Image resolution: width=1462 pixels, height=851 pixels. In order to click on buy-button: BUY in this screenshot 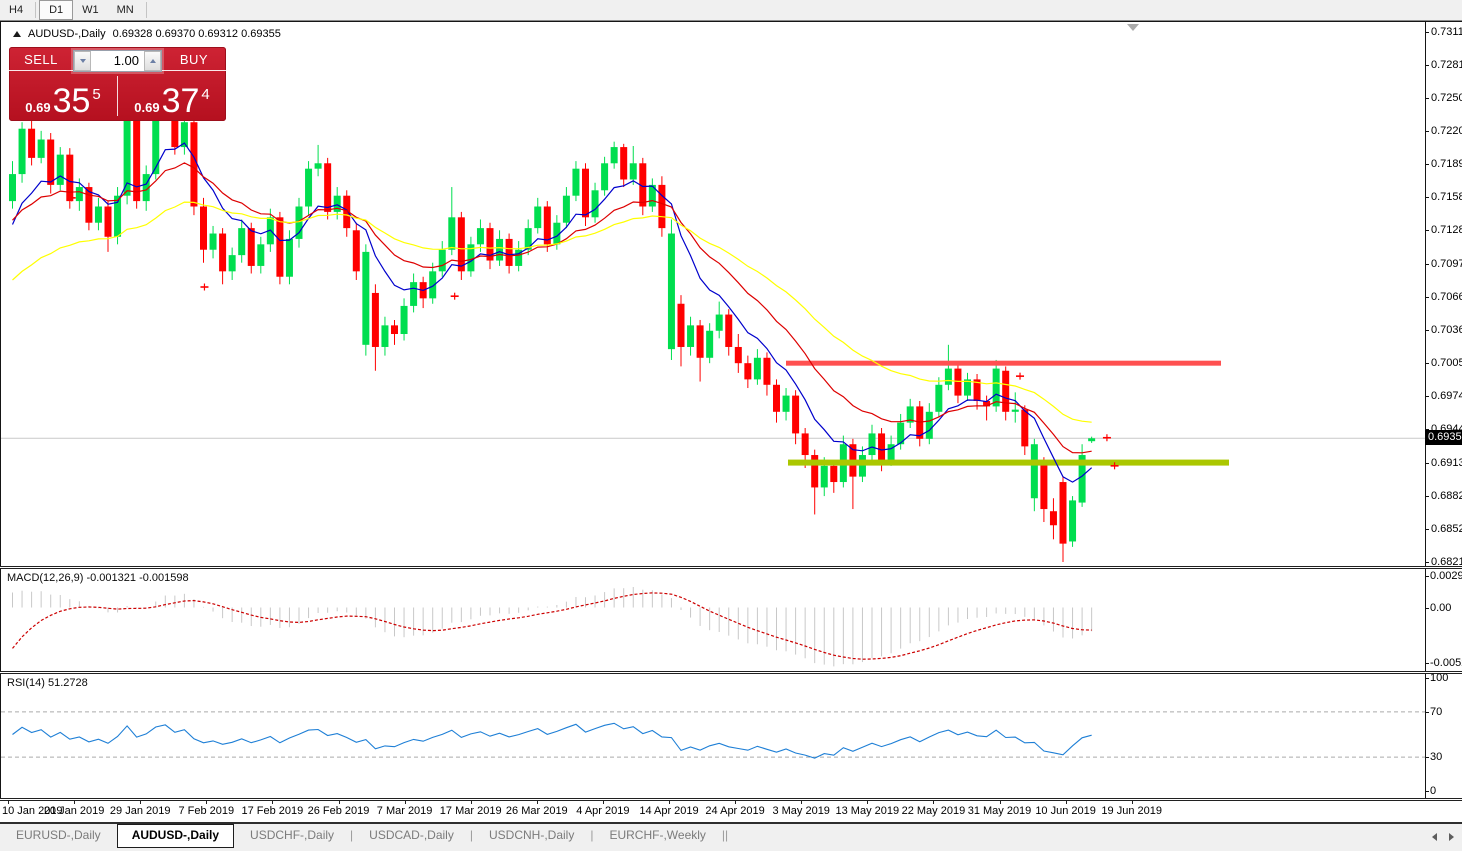, I will do `click(194, 60)`.